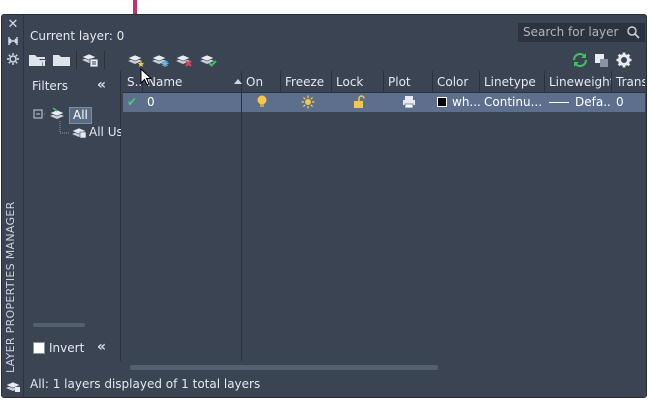  What do you see at coordinates (13, 43) in the screenshot?
I see `auto-hide-icon` at bounding box center [13, 43].